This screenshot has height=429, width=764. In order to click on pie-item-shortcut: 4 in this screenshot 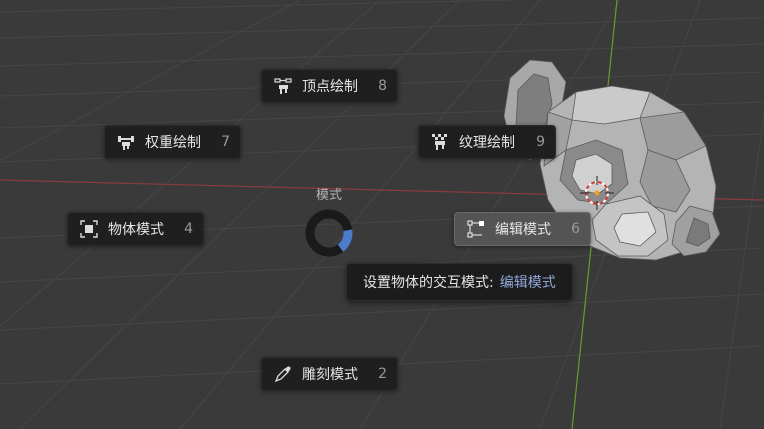, I will do `click(188, 229)`.